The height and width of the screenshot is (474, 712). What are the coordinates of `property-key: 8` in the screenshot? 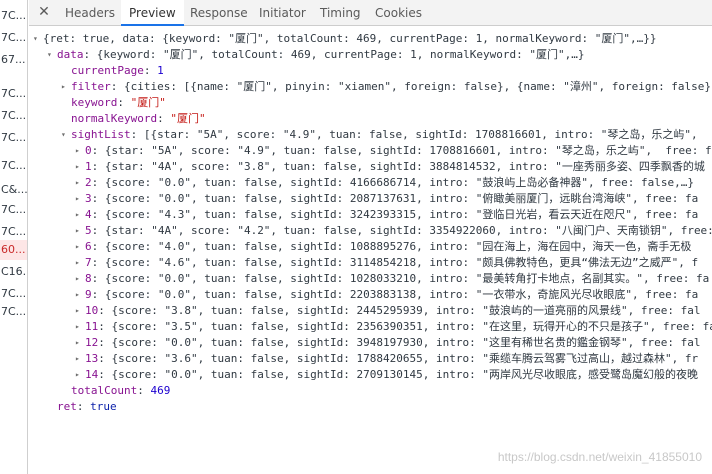 It's located at (88, 278).